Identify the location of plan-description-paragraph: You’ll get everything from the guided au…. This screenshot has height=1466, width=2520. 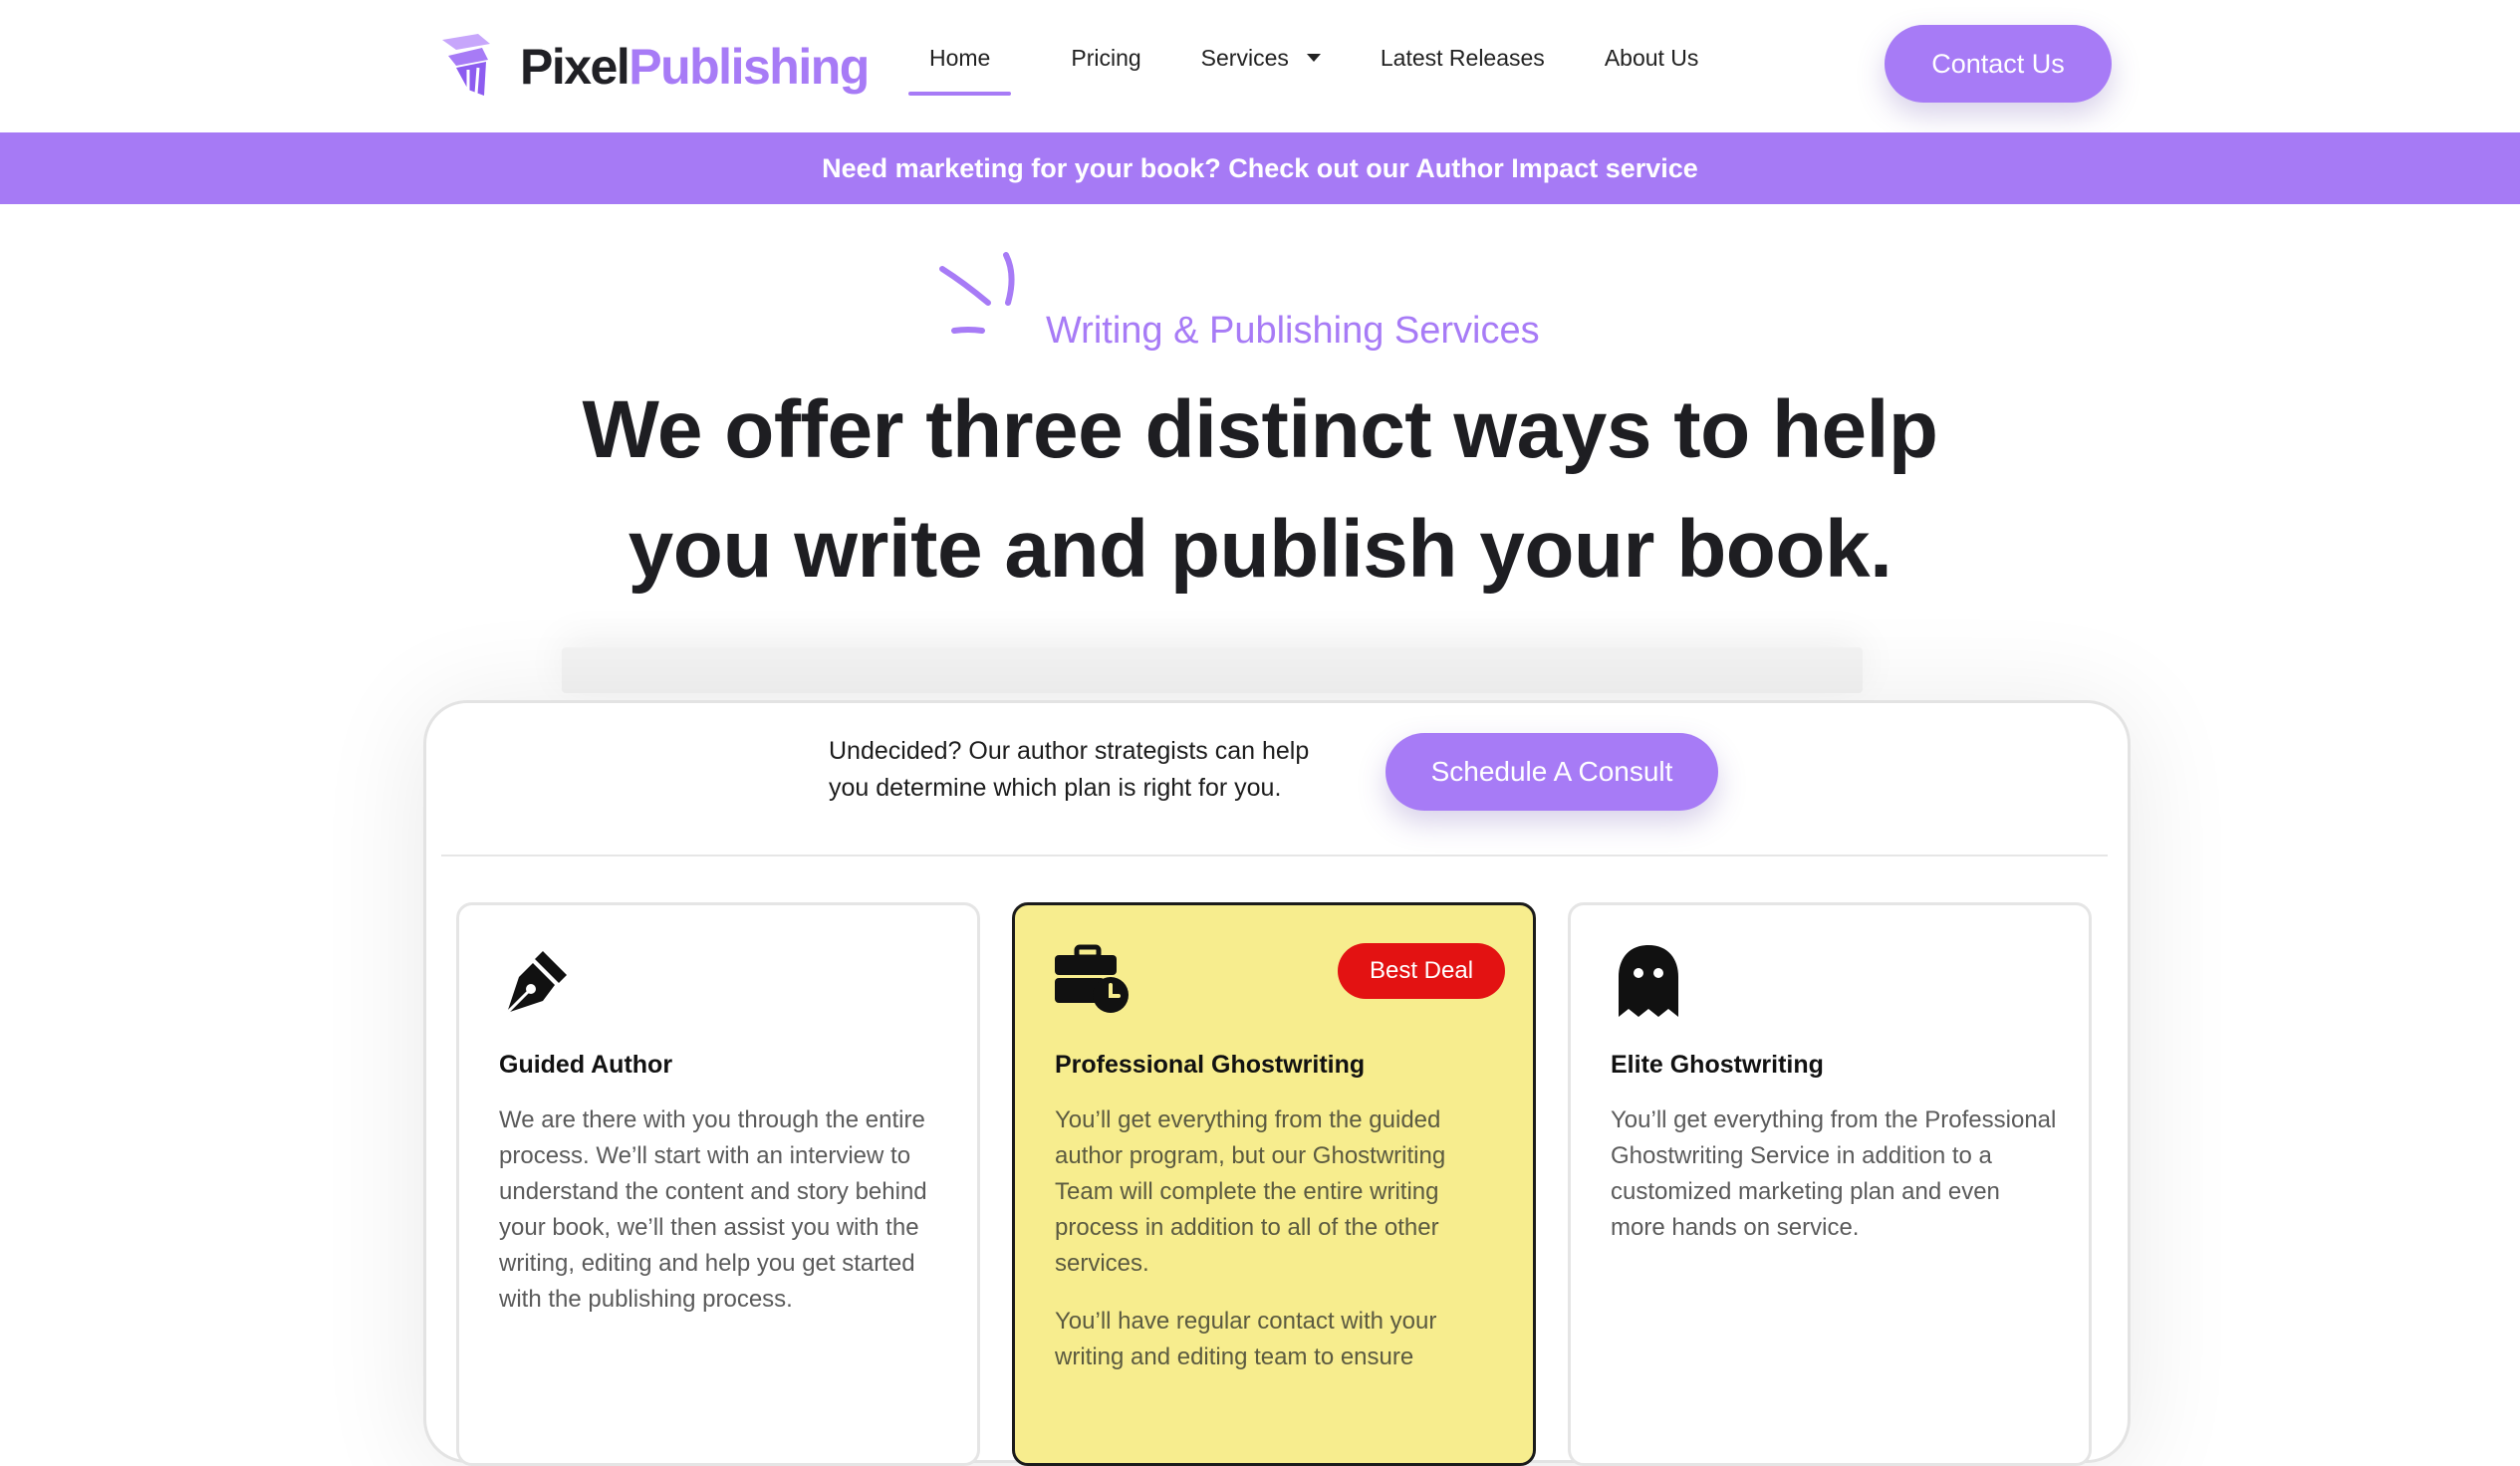
(1251, 1191).